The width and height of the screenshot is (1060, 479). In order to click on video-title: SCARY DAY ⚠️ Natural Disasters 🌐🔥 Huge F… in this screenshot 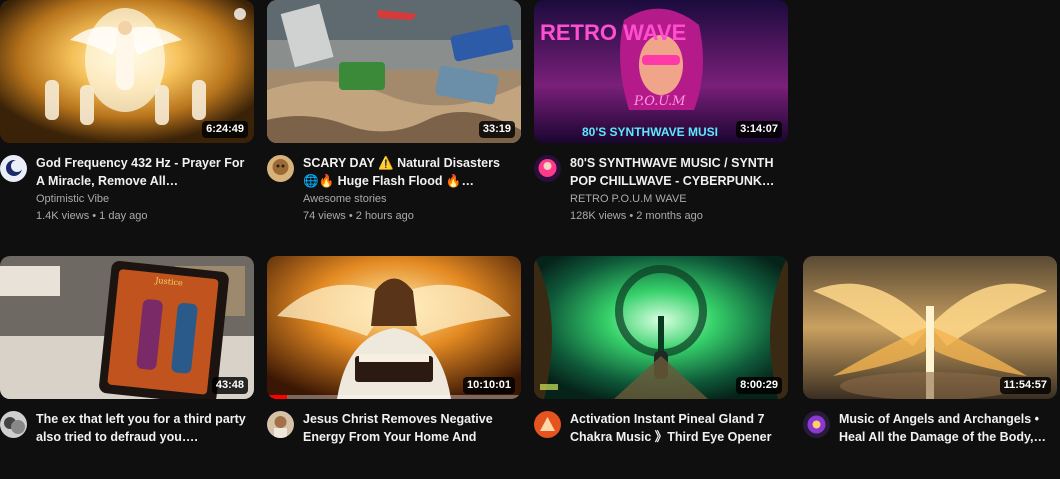, I will do `click(408, 172)`.